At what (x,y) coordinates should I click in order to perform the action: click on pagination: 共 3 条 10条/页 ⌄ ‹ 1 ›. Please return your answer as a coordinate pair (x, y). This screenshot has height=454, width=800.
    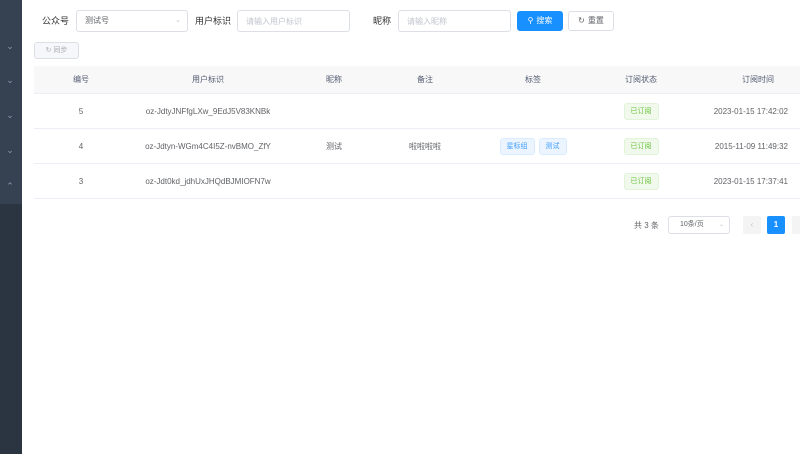
    Looking at the image, I should click on (400, 225).